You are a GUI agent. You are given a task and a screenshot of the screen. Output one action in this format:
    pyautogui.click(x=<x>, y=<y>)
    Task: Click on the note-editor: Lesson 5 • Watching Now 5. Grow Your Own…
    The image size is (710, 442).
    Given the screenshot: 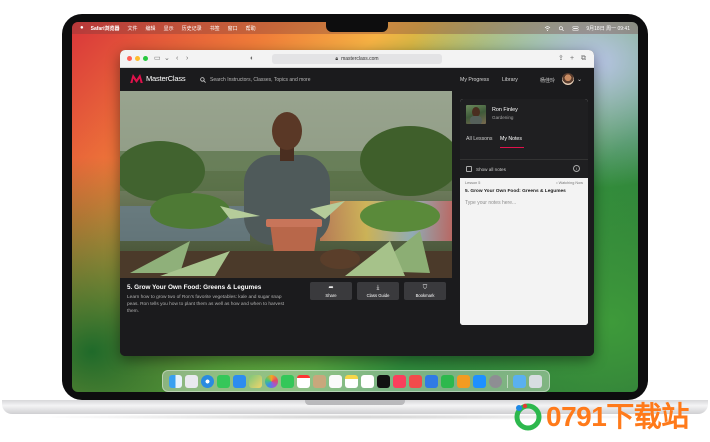 What is the action you would take?
    pyautogui.click(x=524, y=251)
    